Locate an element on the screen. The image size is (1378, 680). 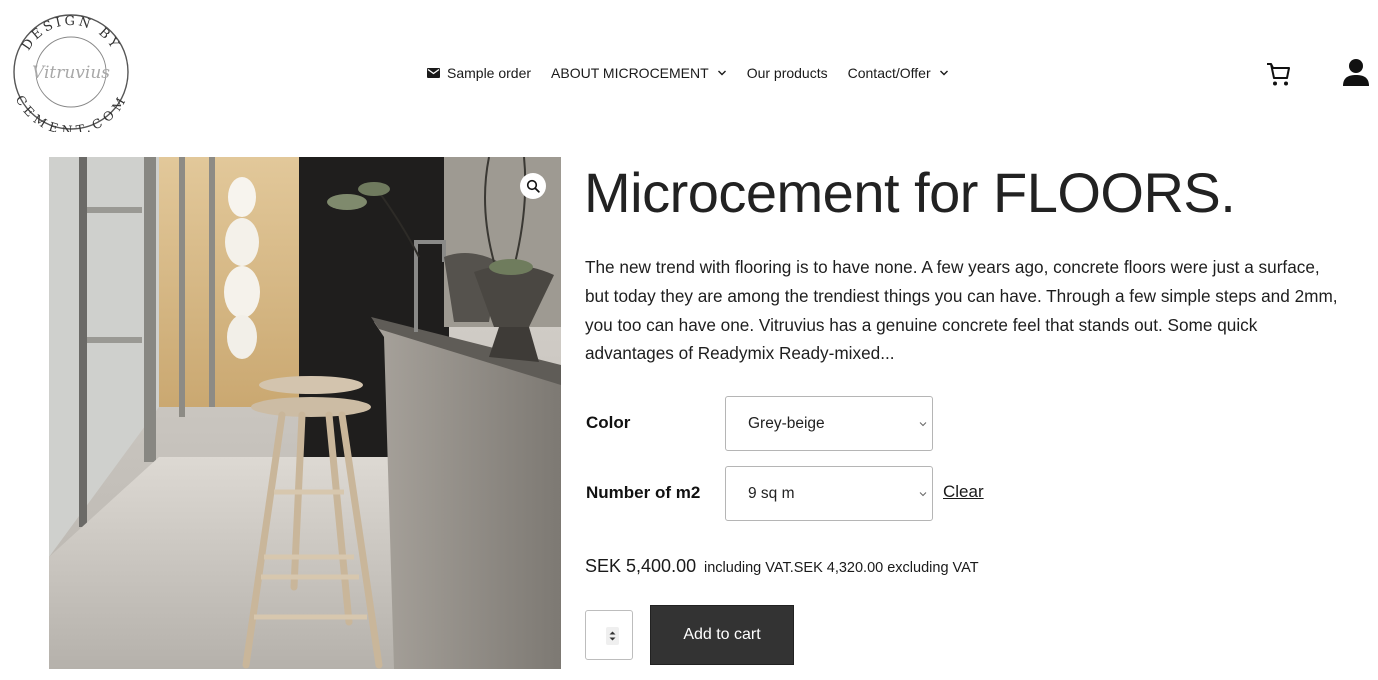
svg-text: DESIGN BY is located at coordinates (71, 33).